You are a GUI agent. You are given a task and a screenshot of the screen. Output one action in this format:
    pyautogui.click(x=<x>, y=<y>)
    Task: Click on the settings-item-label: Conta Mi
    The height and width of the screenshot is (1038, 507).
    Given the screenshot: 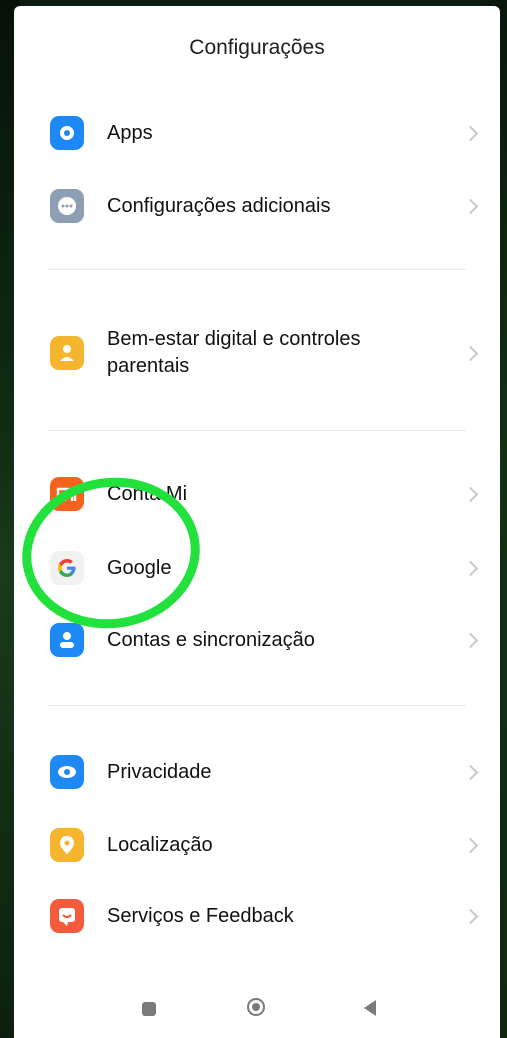 What is the action you would take?
    pyautogui.click(x=147, y=493)
    